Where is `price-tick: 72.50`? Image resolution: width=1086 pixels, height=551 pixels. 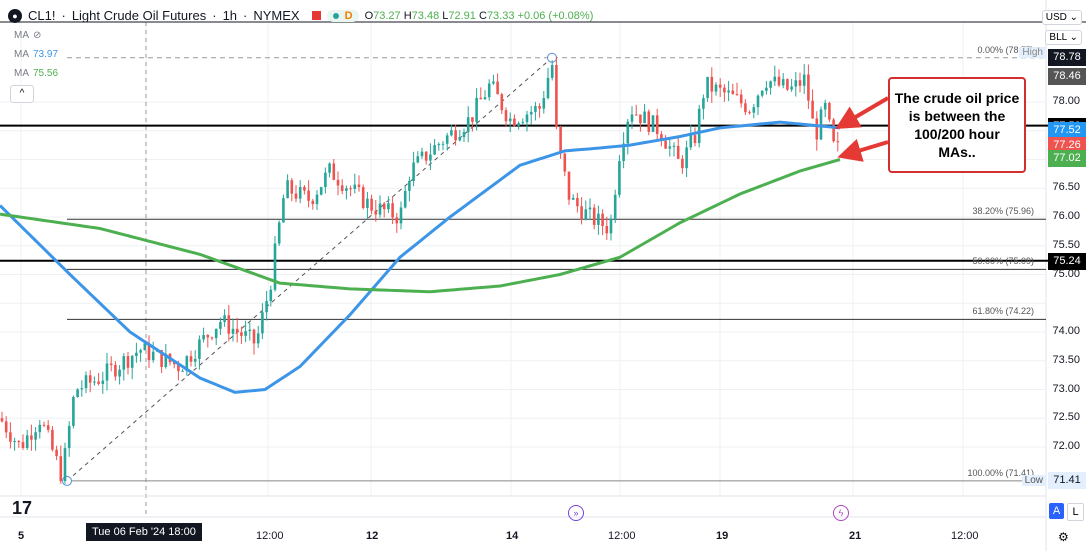 price-tick: 72.50 is located at coordinates (1066, 417).